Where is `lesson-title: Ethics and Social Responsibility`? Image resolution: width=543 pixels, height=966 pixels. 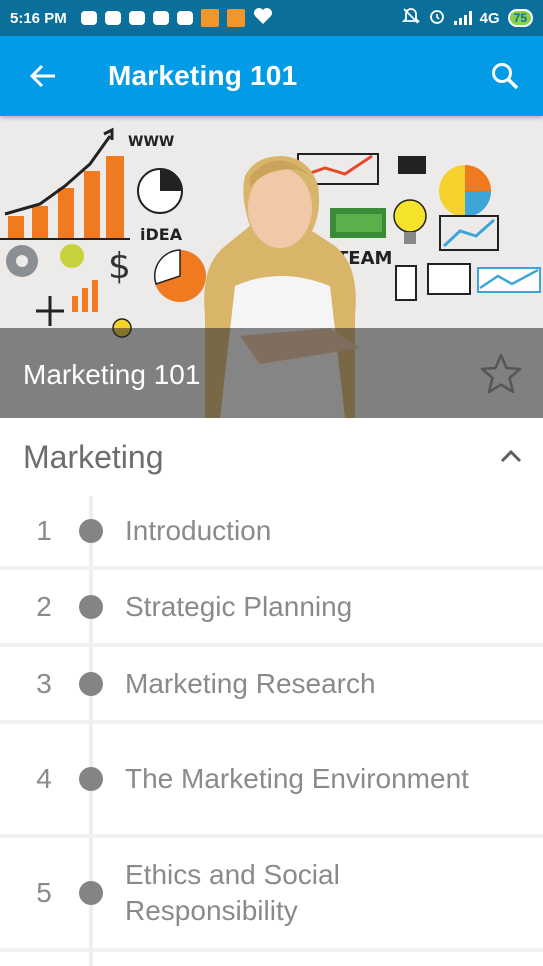 lesson-title: Ethics and Social Responsibility is located at coordinates (232, 892).